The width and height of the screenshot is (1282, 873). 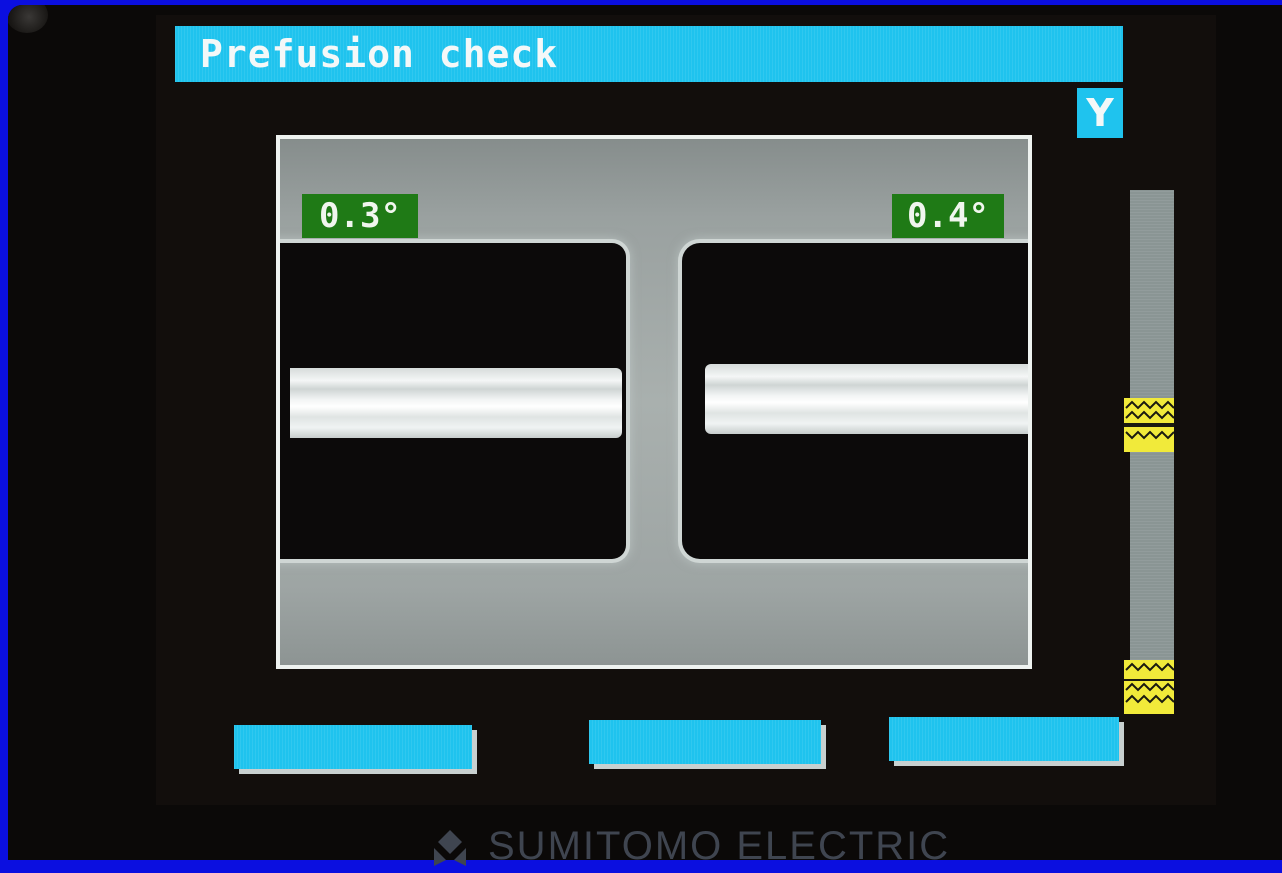 What do you see at coordinates (456, 403) in the screenshot?
I see `left-fiber-core` at bounding box center [456, 403].